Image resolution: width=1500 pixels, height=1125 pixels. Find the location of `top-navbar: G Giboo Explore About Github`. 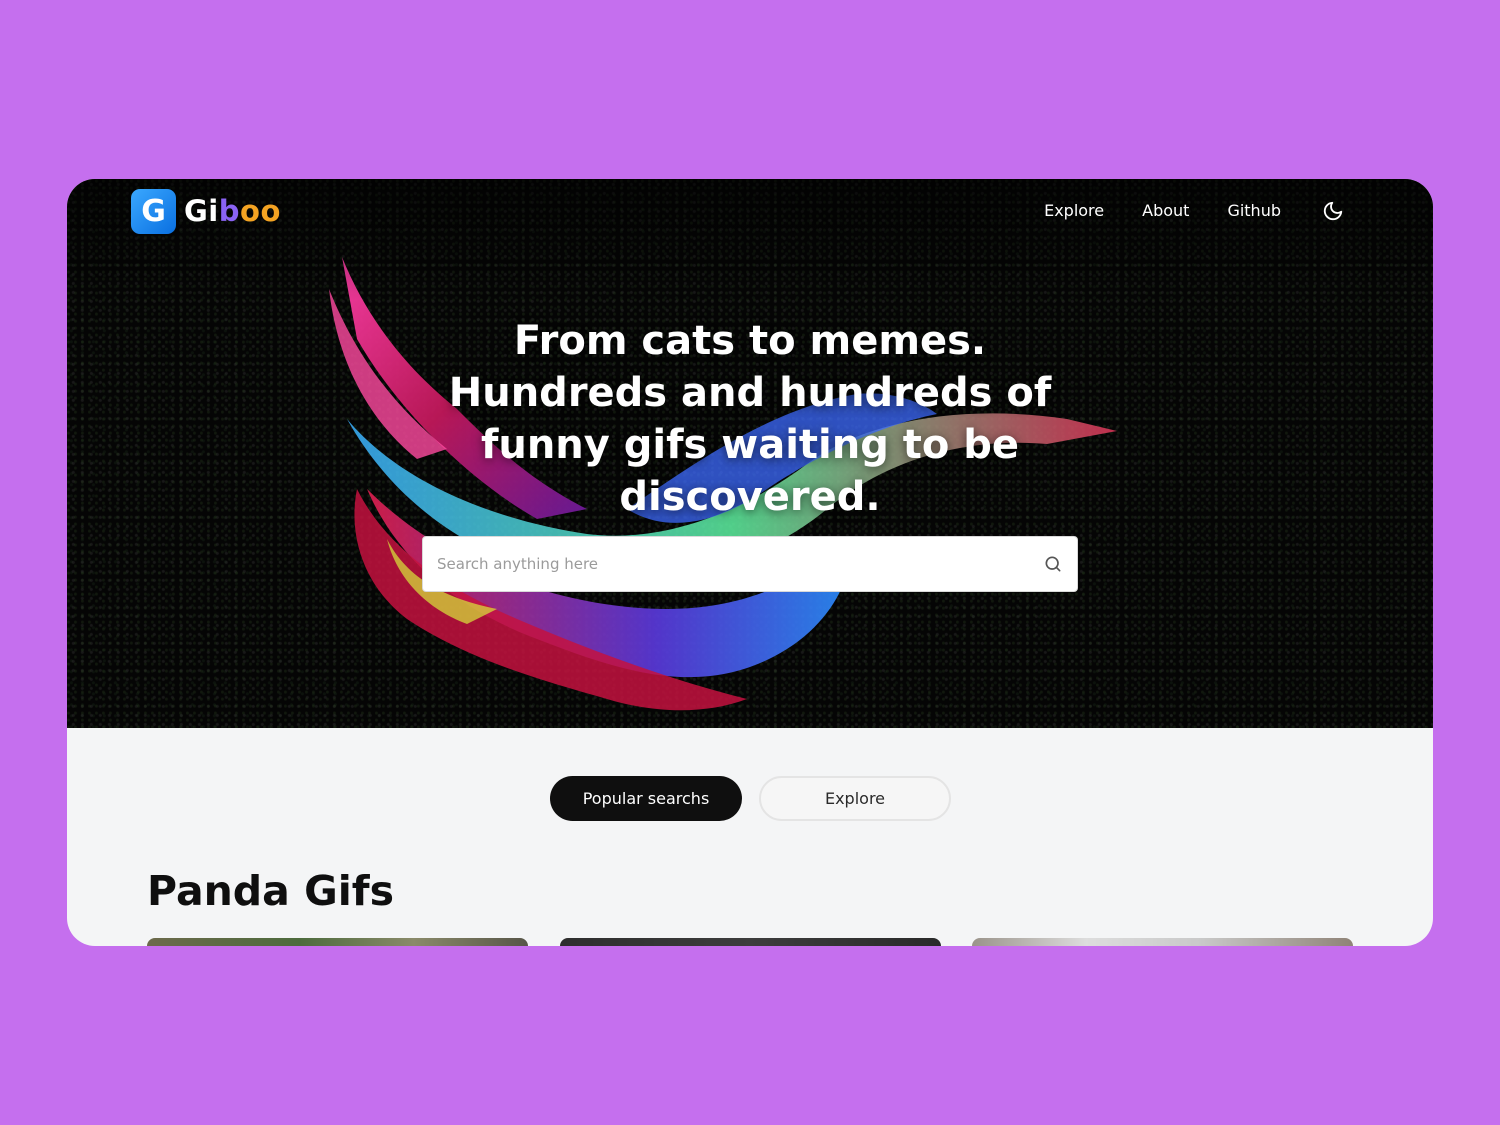

top-navbar: G Giboo Explore About Github is located at coordinates (750, 212).